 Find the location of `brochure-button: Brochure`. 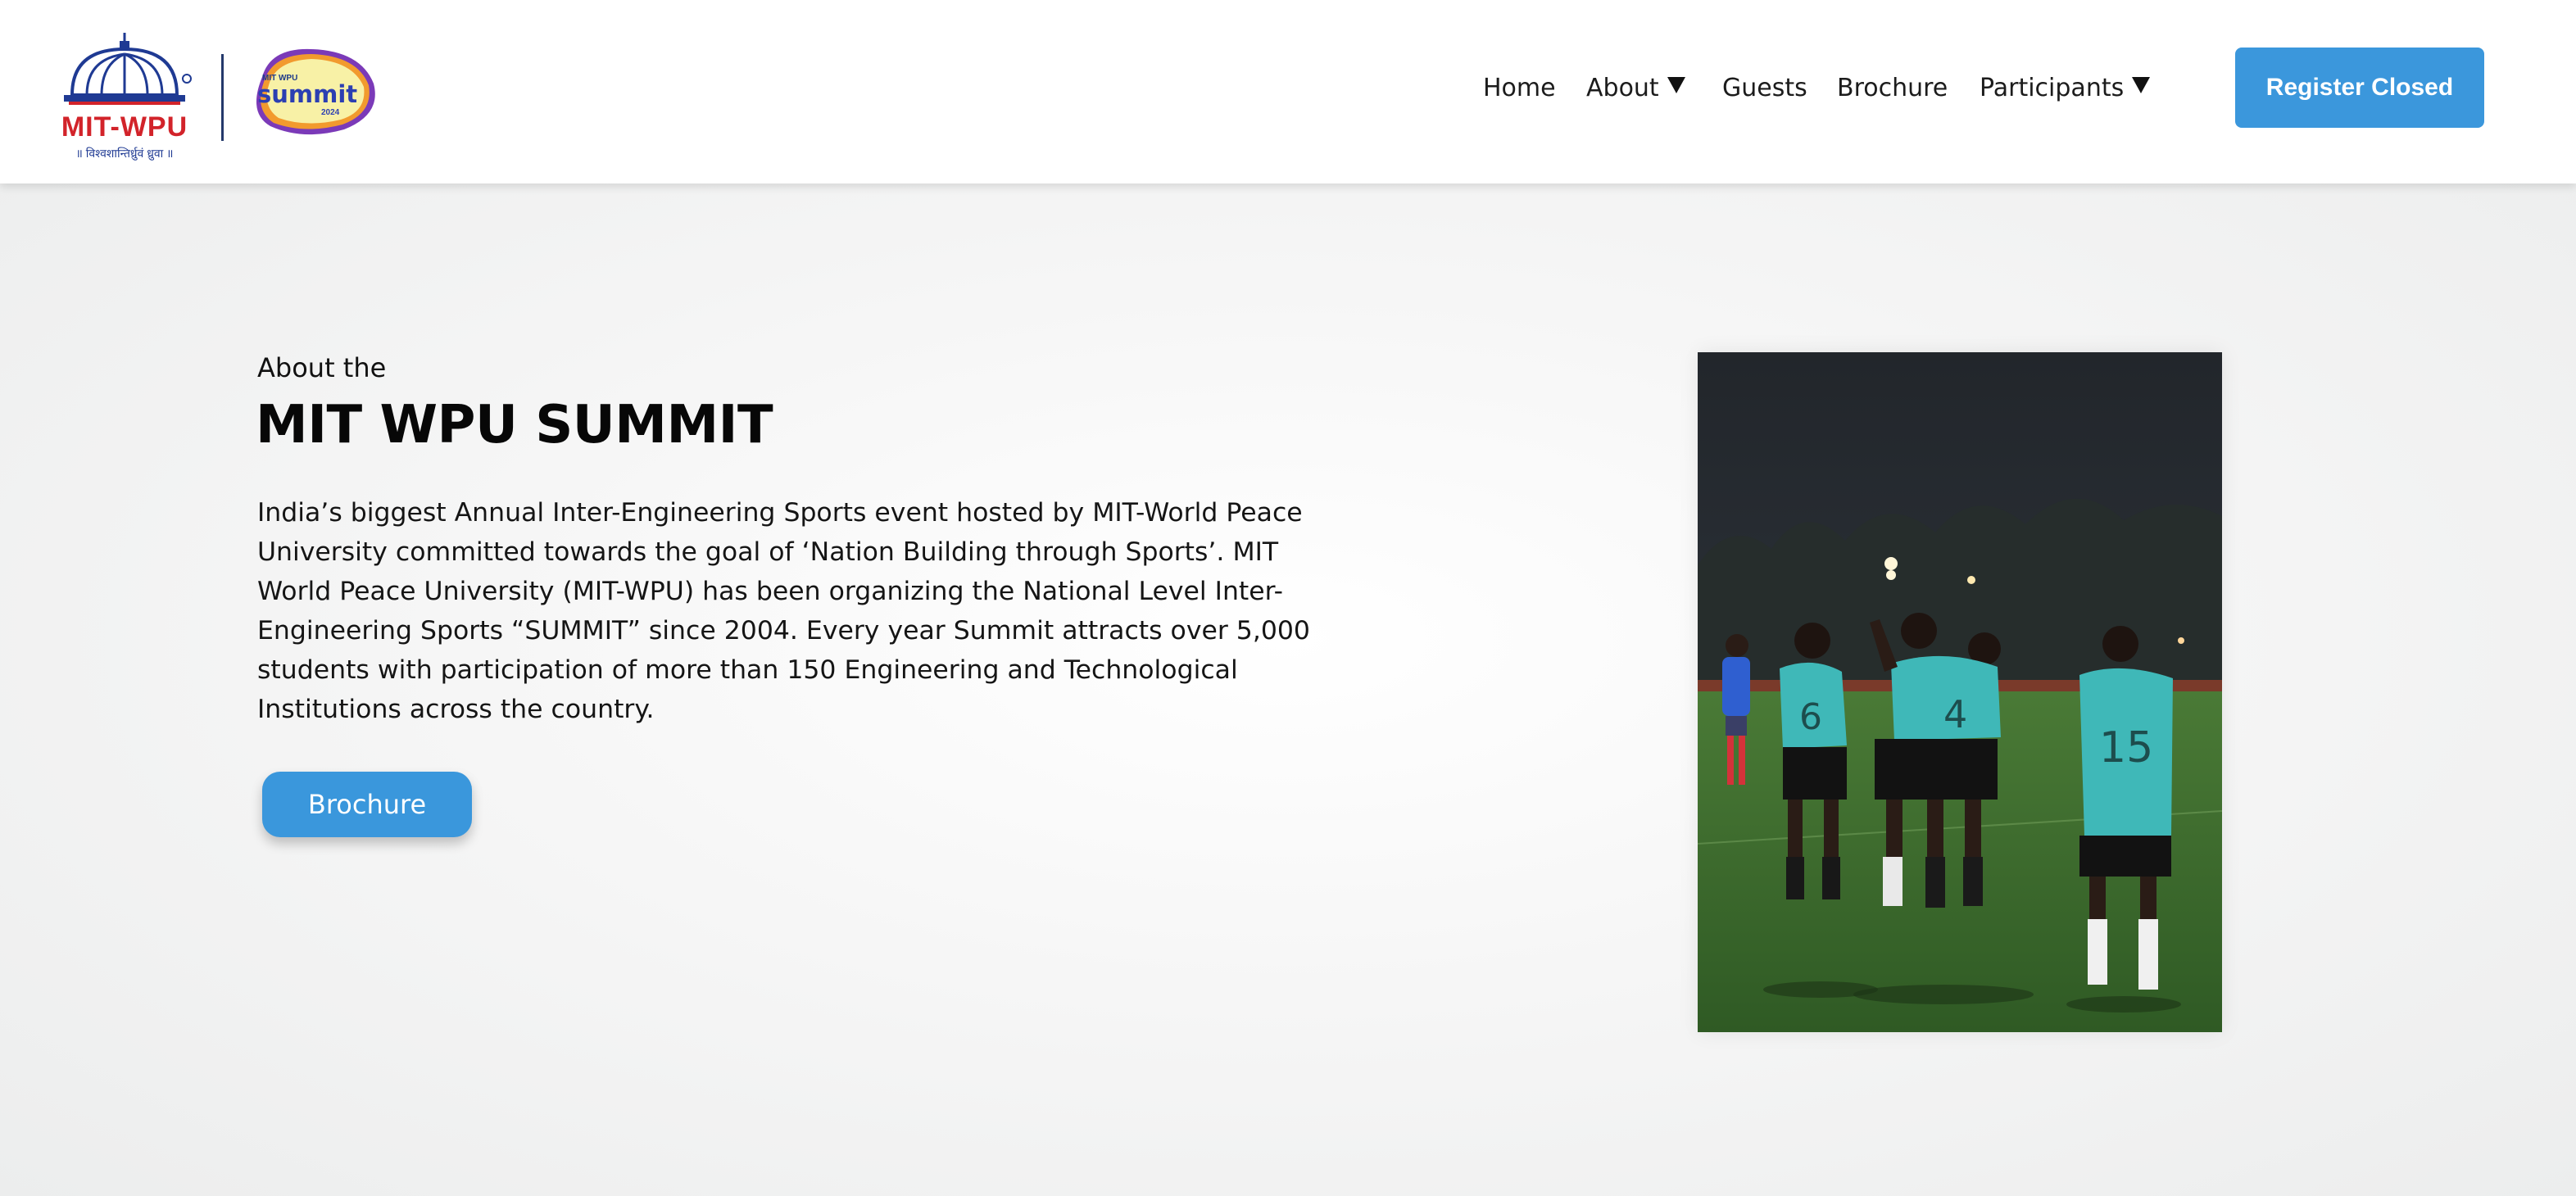

brochure-button: Brochure is located at coordinates (367, 804).